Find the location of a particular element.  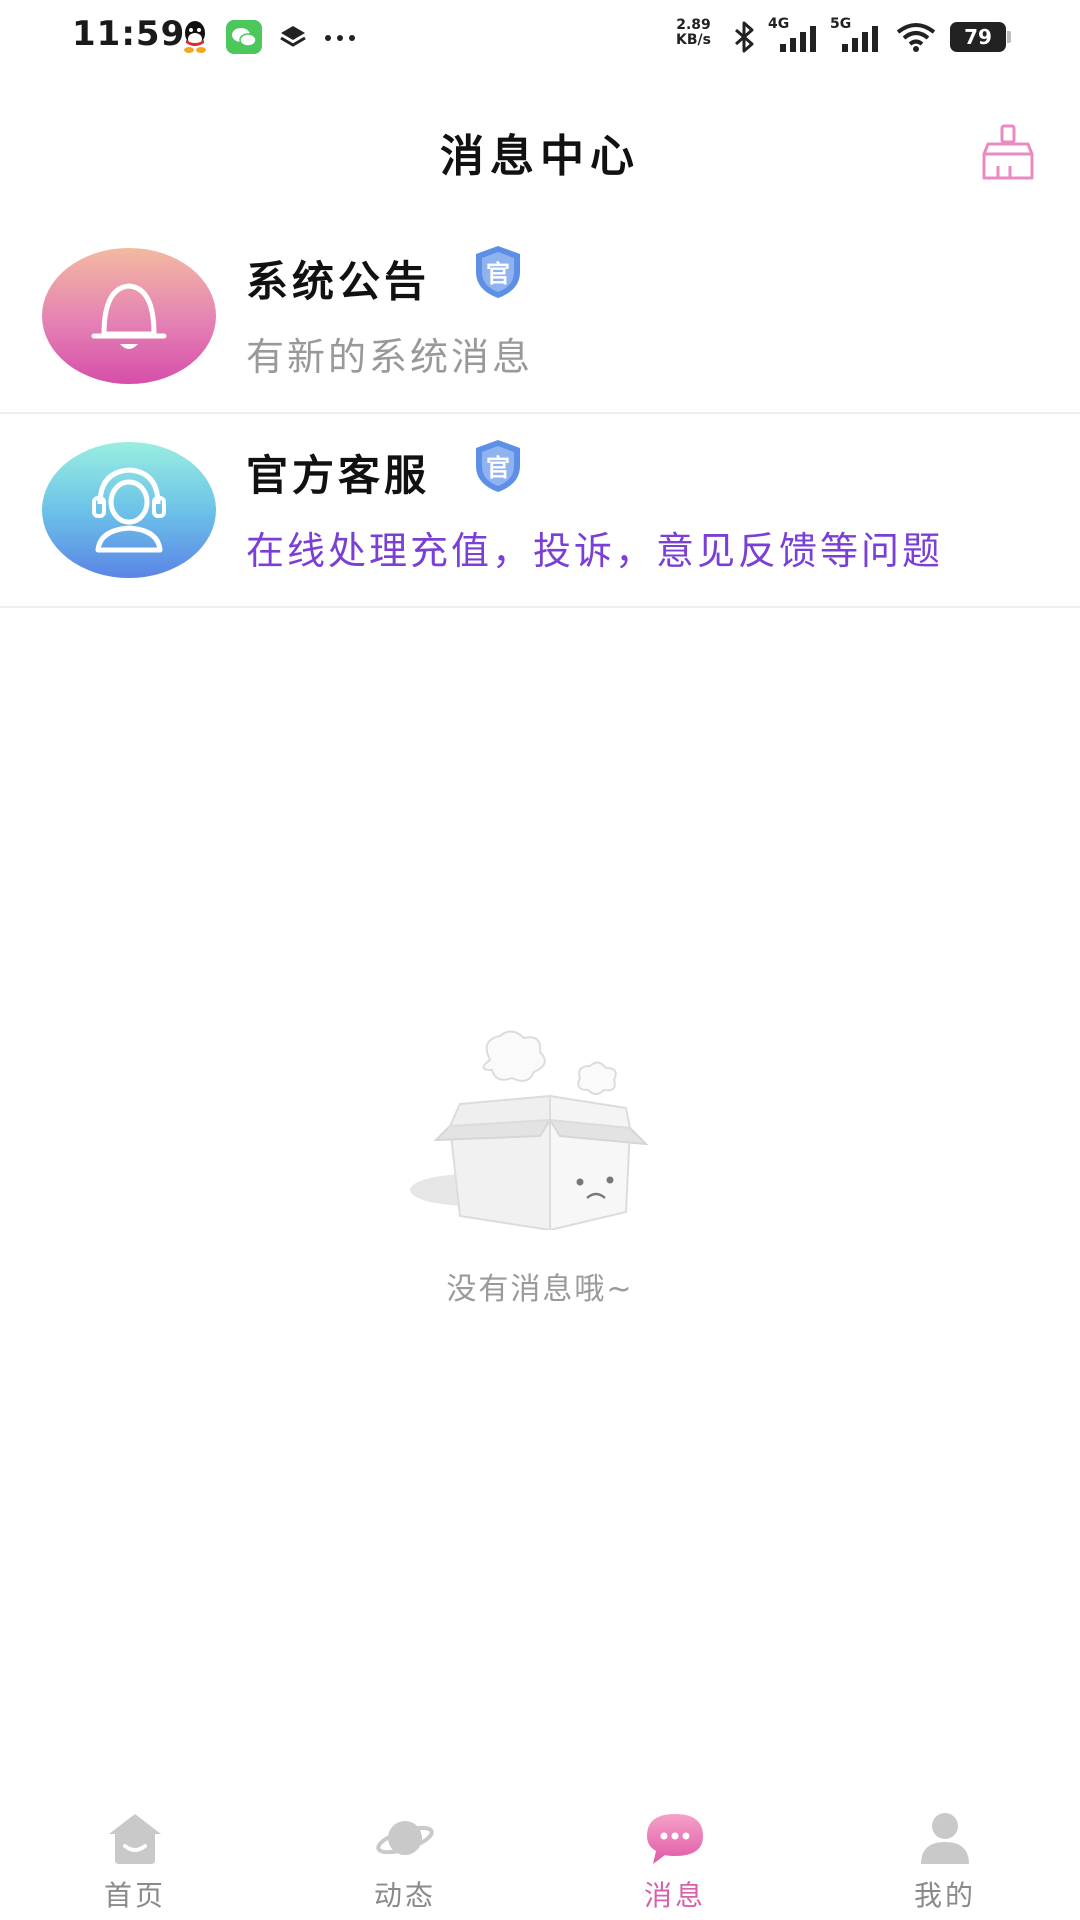

nav-label-messages: 消息 is located at coordinates (674, 1895).